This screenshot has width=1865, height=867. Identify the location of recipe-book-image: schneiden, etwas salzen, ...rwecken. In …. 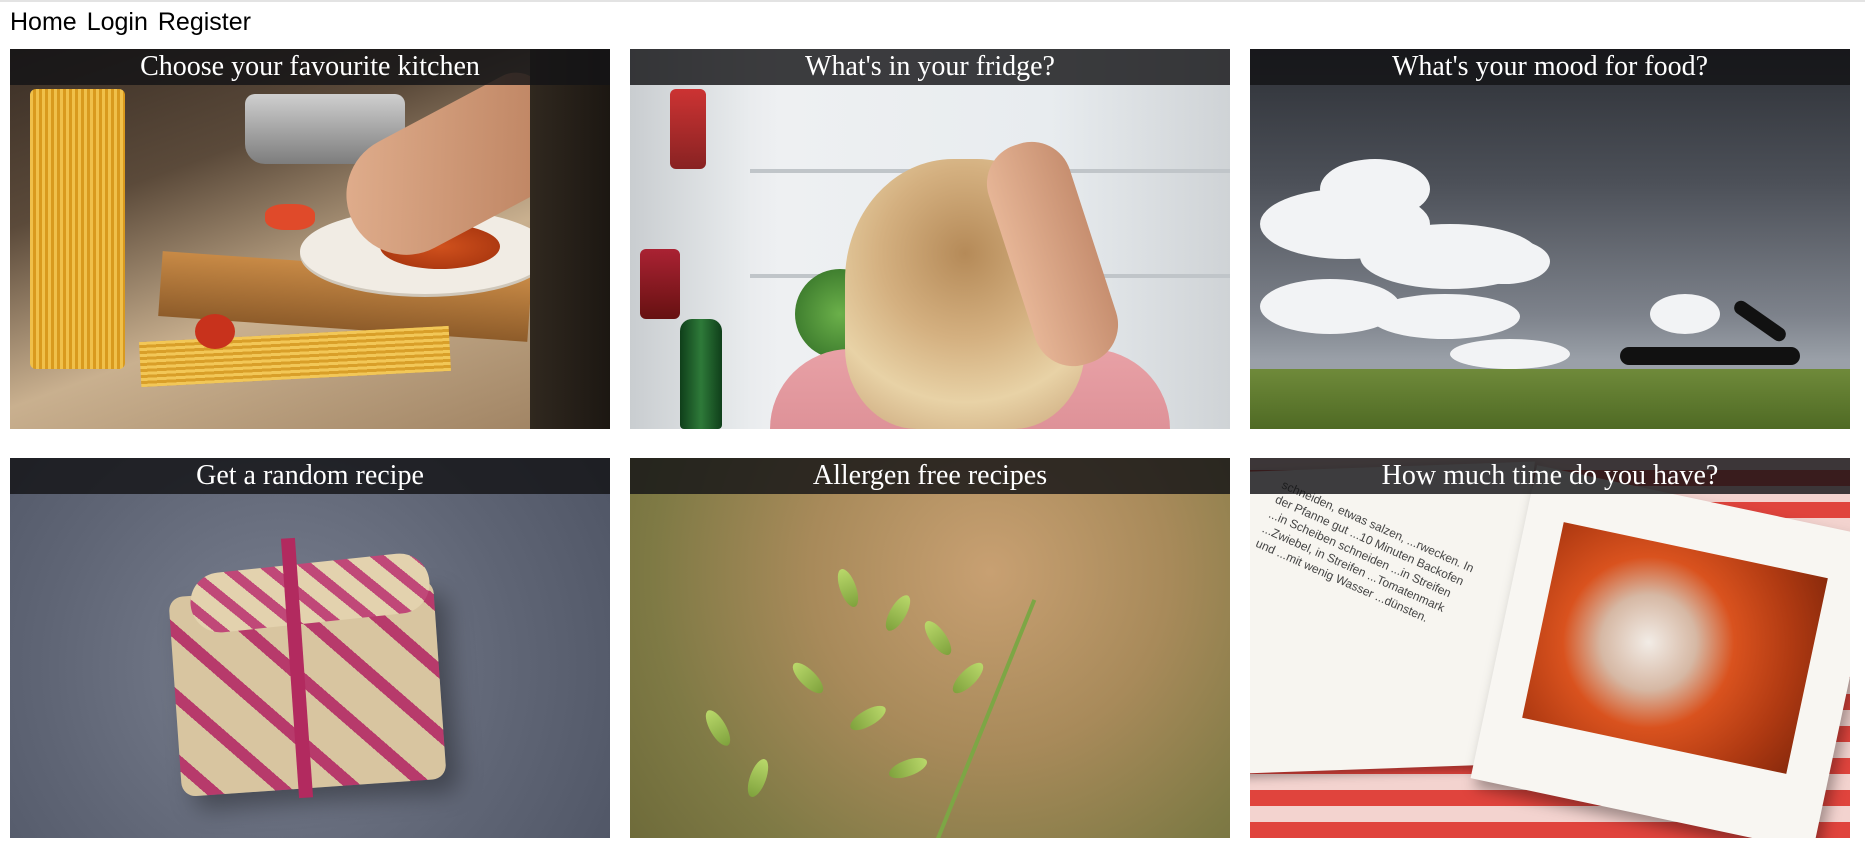
(1550, 648).